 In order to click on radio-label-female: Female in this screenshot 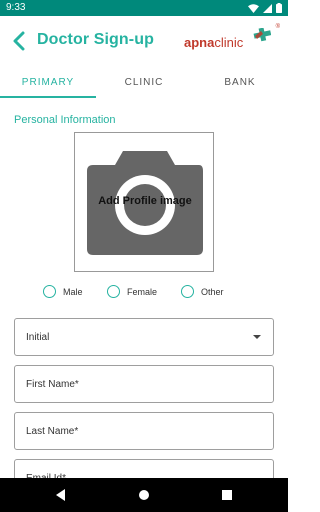, I will do `click(142, 291)`.